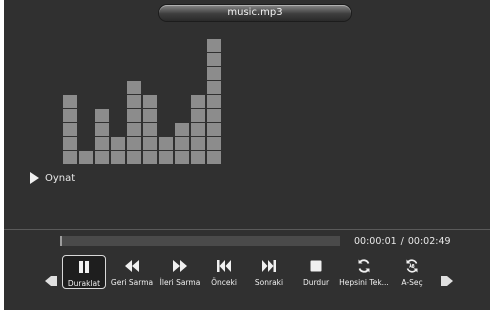  I want to click on ab-repeat-button: A-Seç, so click(412, 272).